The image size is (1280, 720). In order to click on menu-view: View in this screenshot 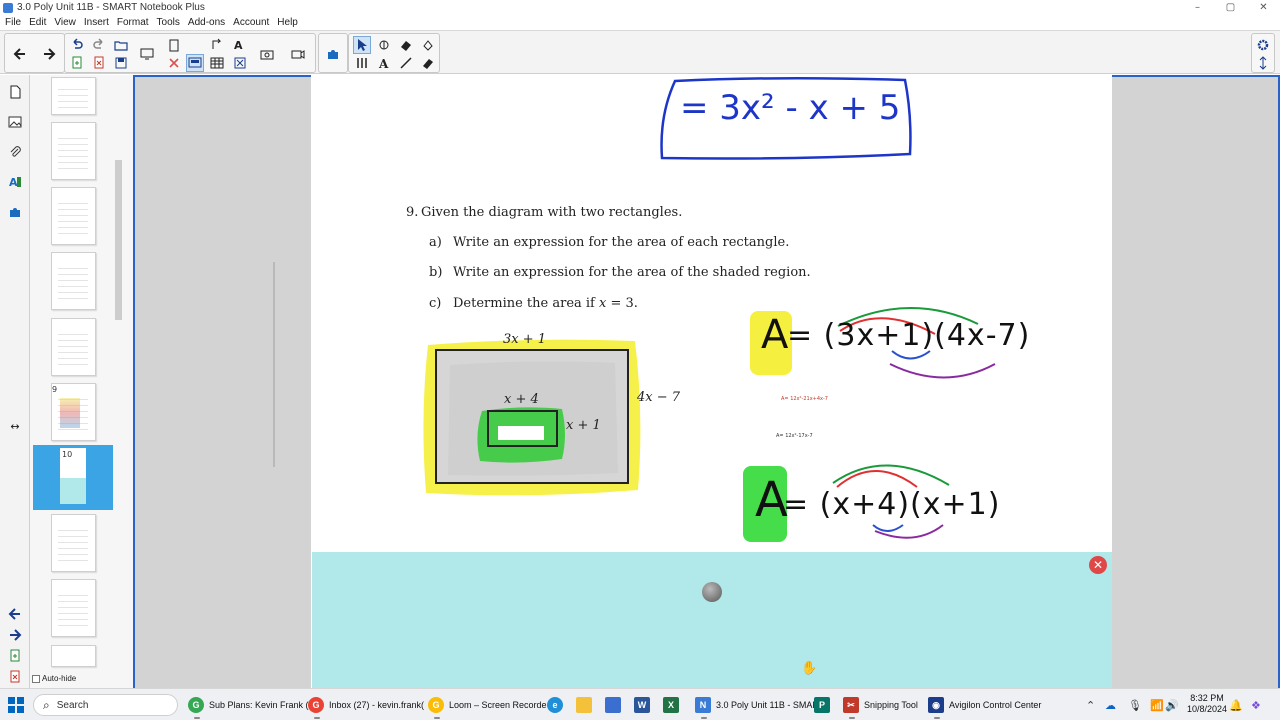, I will do `click(65, 22)`.